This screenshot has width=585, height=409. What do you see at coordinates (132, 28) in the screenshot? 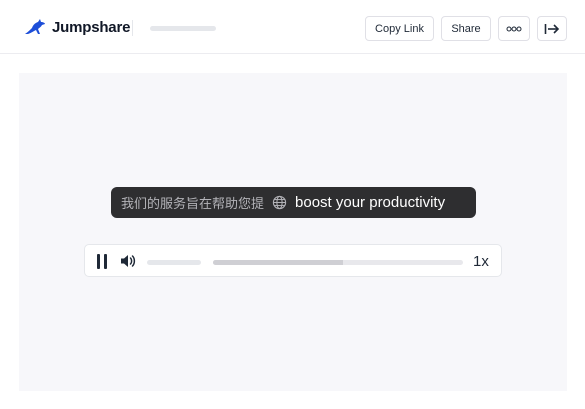
I see `header-divider` at bounding box center [132, 28].